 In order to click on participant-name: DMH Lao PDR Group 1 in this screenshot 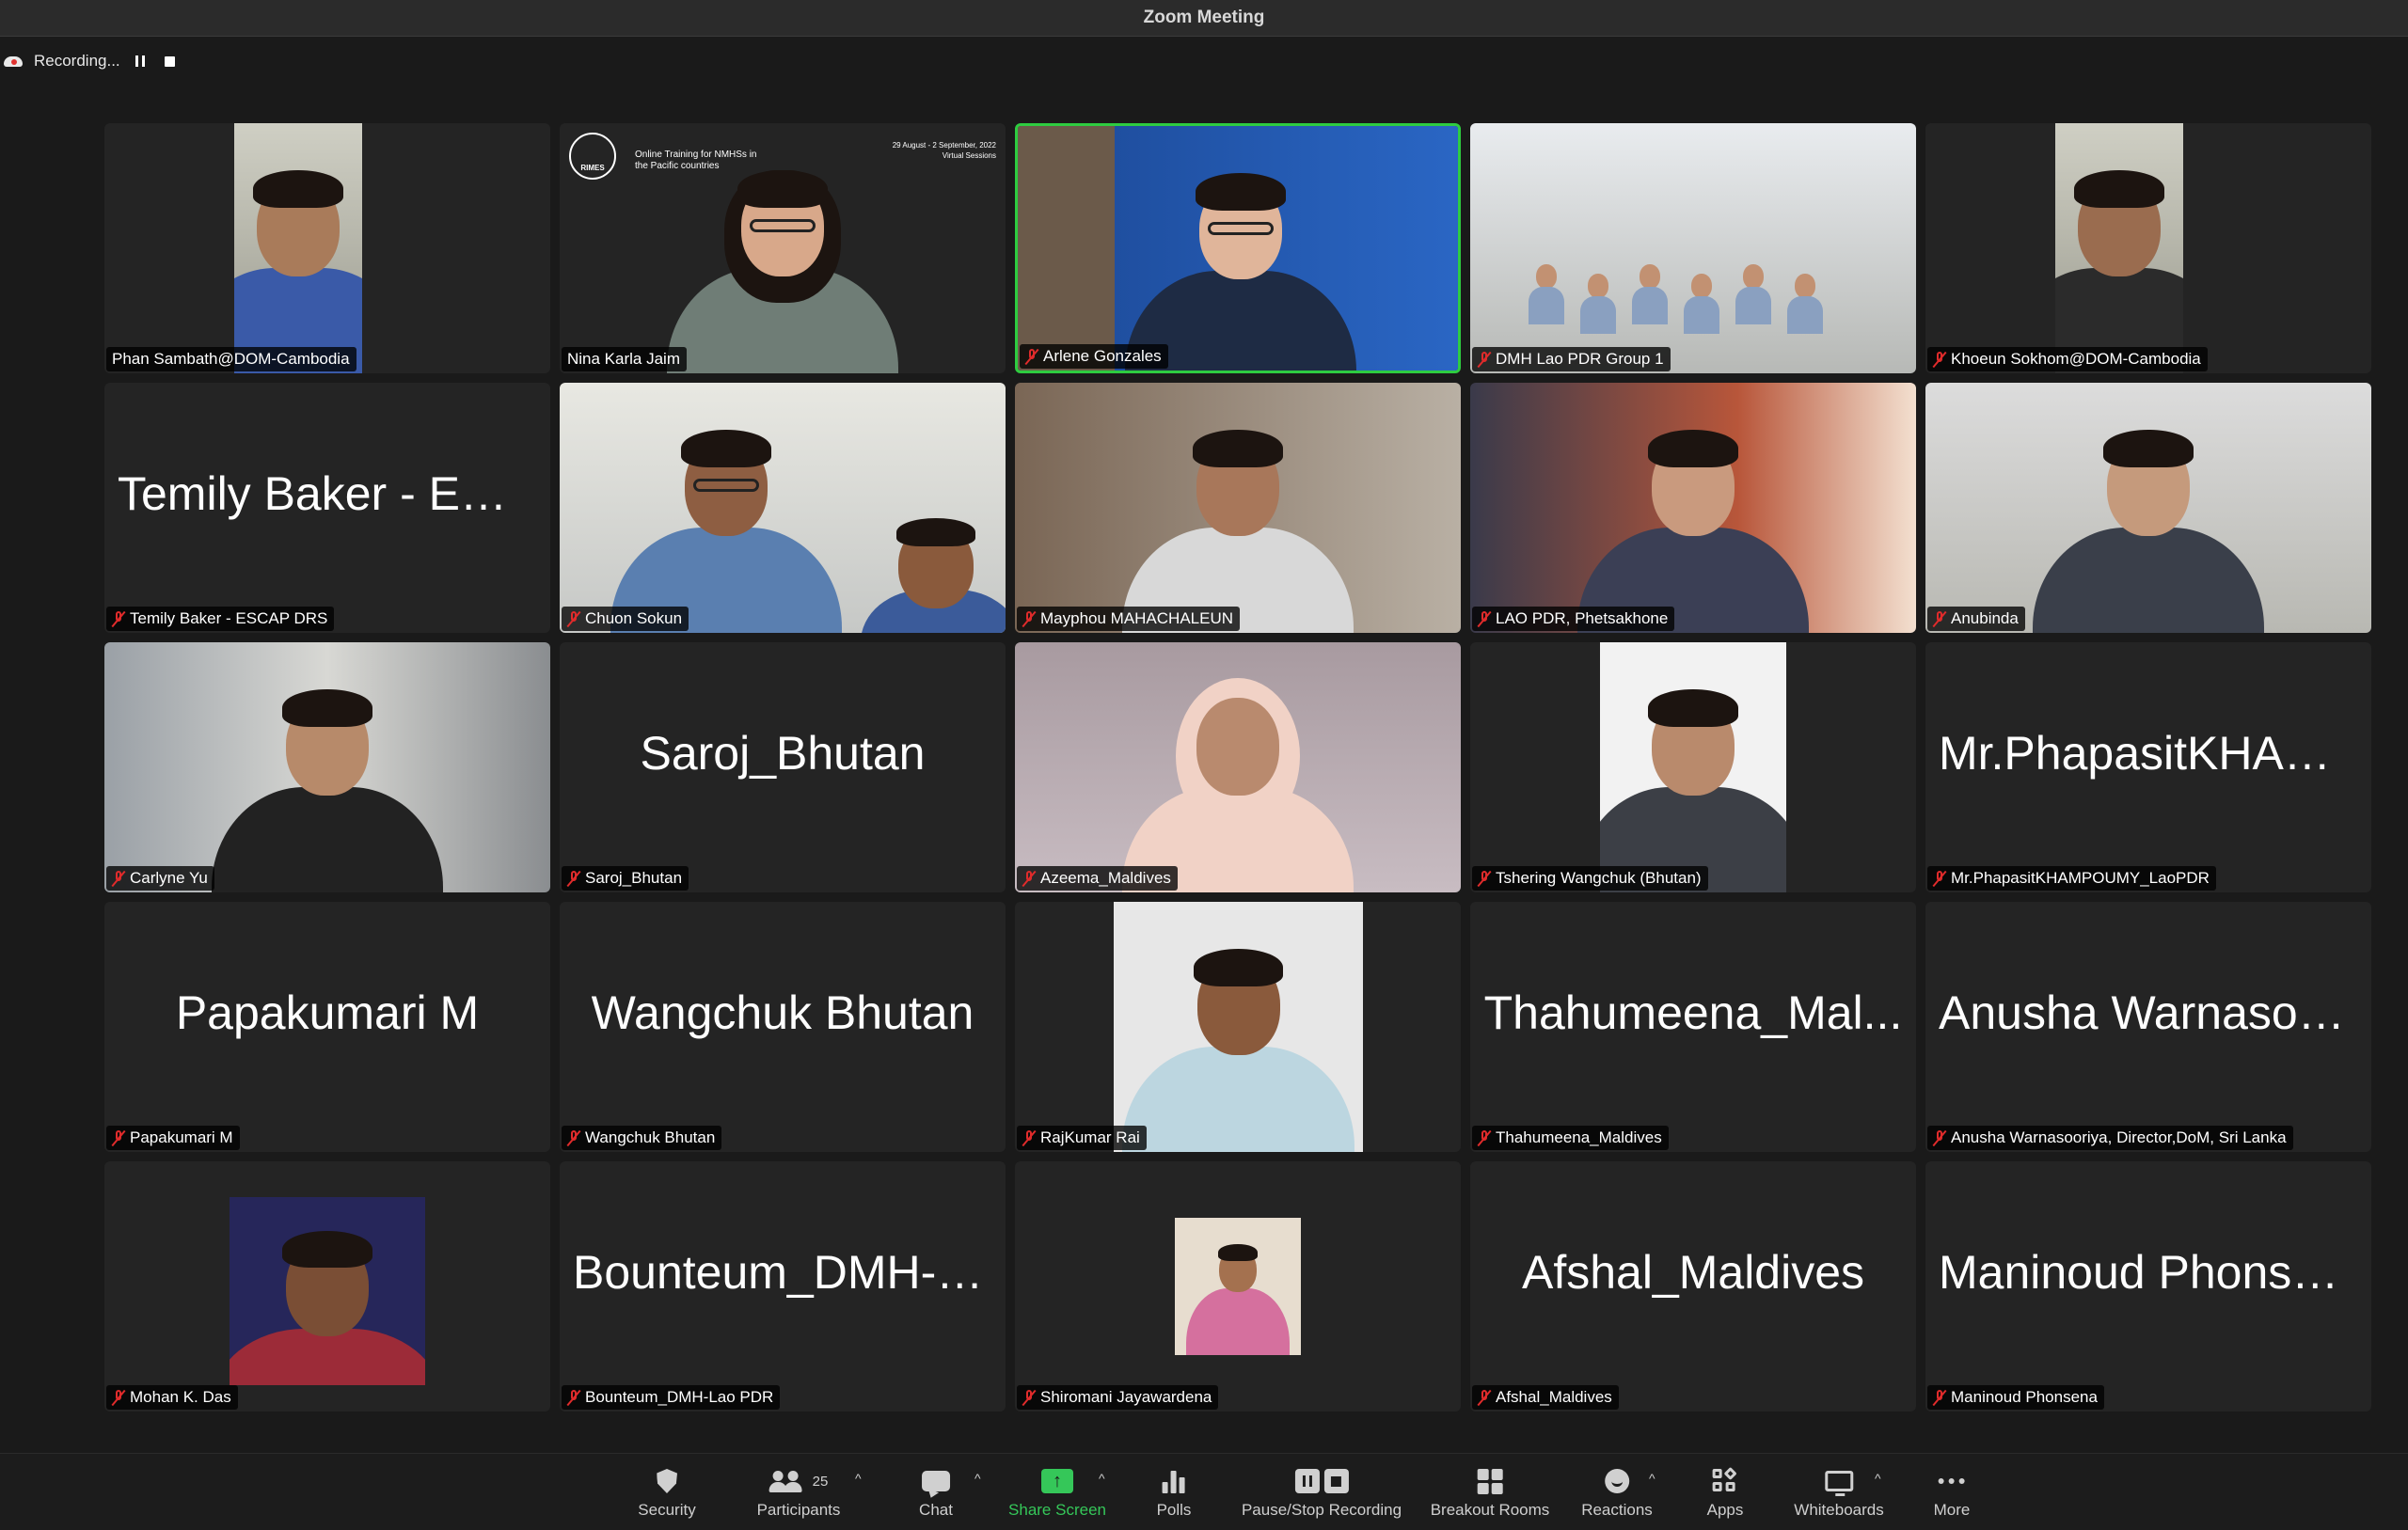, I will do `click(1580, 359)`.